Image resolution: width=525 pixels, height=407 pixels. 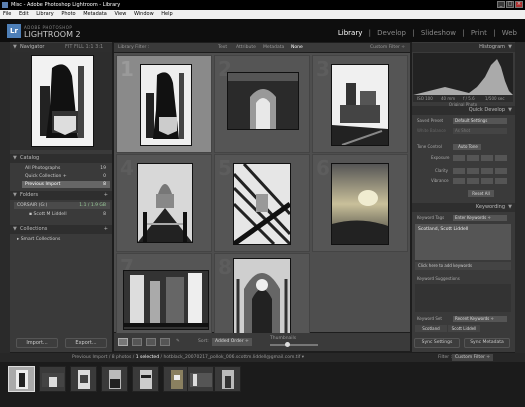 I want to click on auto-tone-button: Auto Tone, so click(x=467, y=147).